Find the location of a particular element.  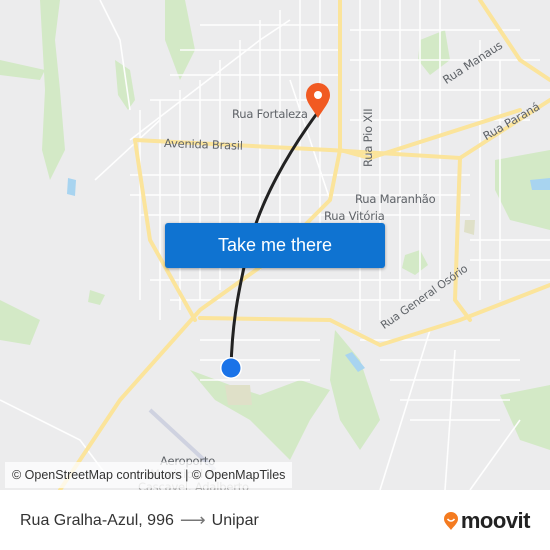

destination-label: Unipar is located at coordinates (235, 520).